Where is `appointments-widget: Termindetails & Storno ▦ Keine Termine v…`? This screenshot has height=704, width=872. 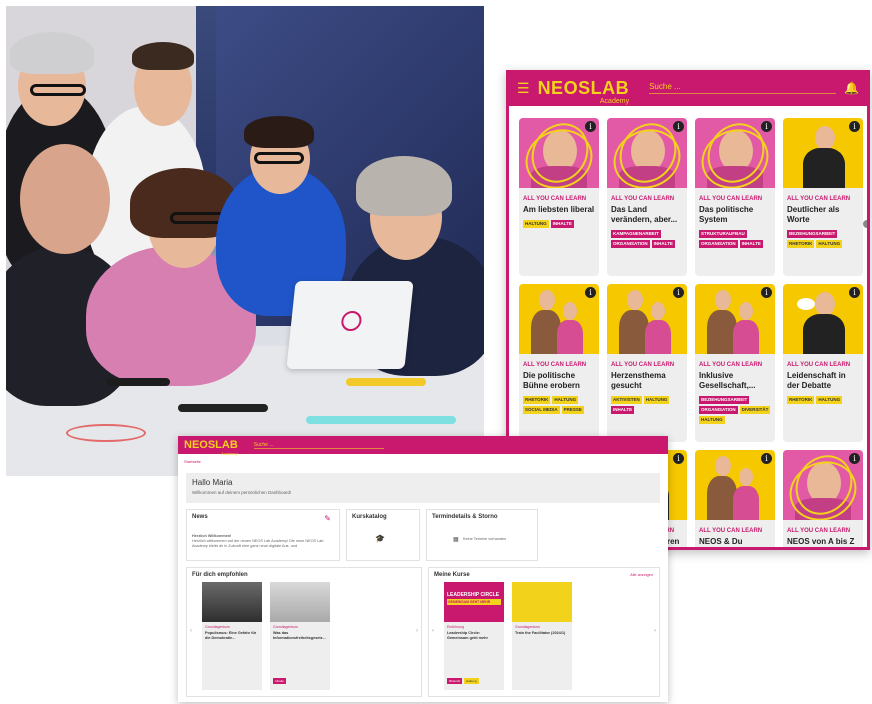
appointments-widget: Termindetails & Storno ▦ Keine Termine v… is located at coordinates (482, 535).